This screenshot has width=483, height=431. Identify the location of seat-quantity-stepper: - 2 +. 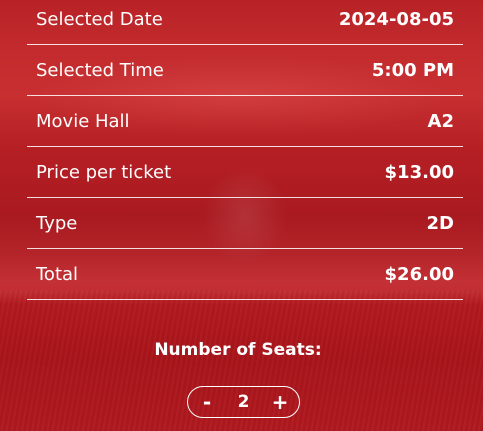
(243, 402).